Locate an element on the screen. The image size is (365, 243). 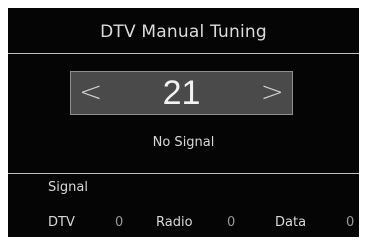
channel-selector: < 21 > is located at coordinates (181, 93).